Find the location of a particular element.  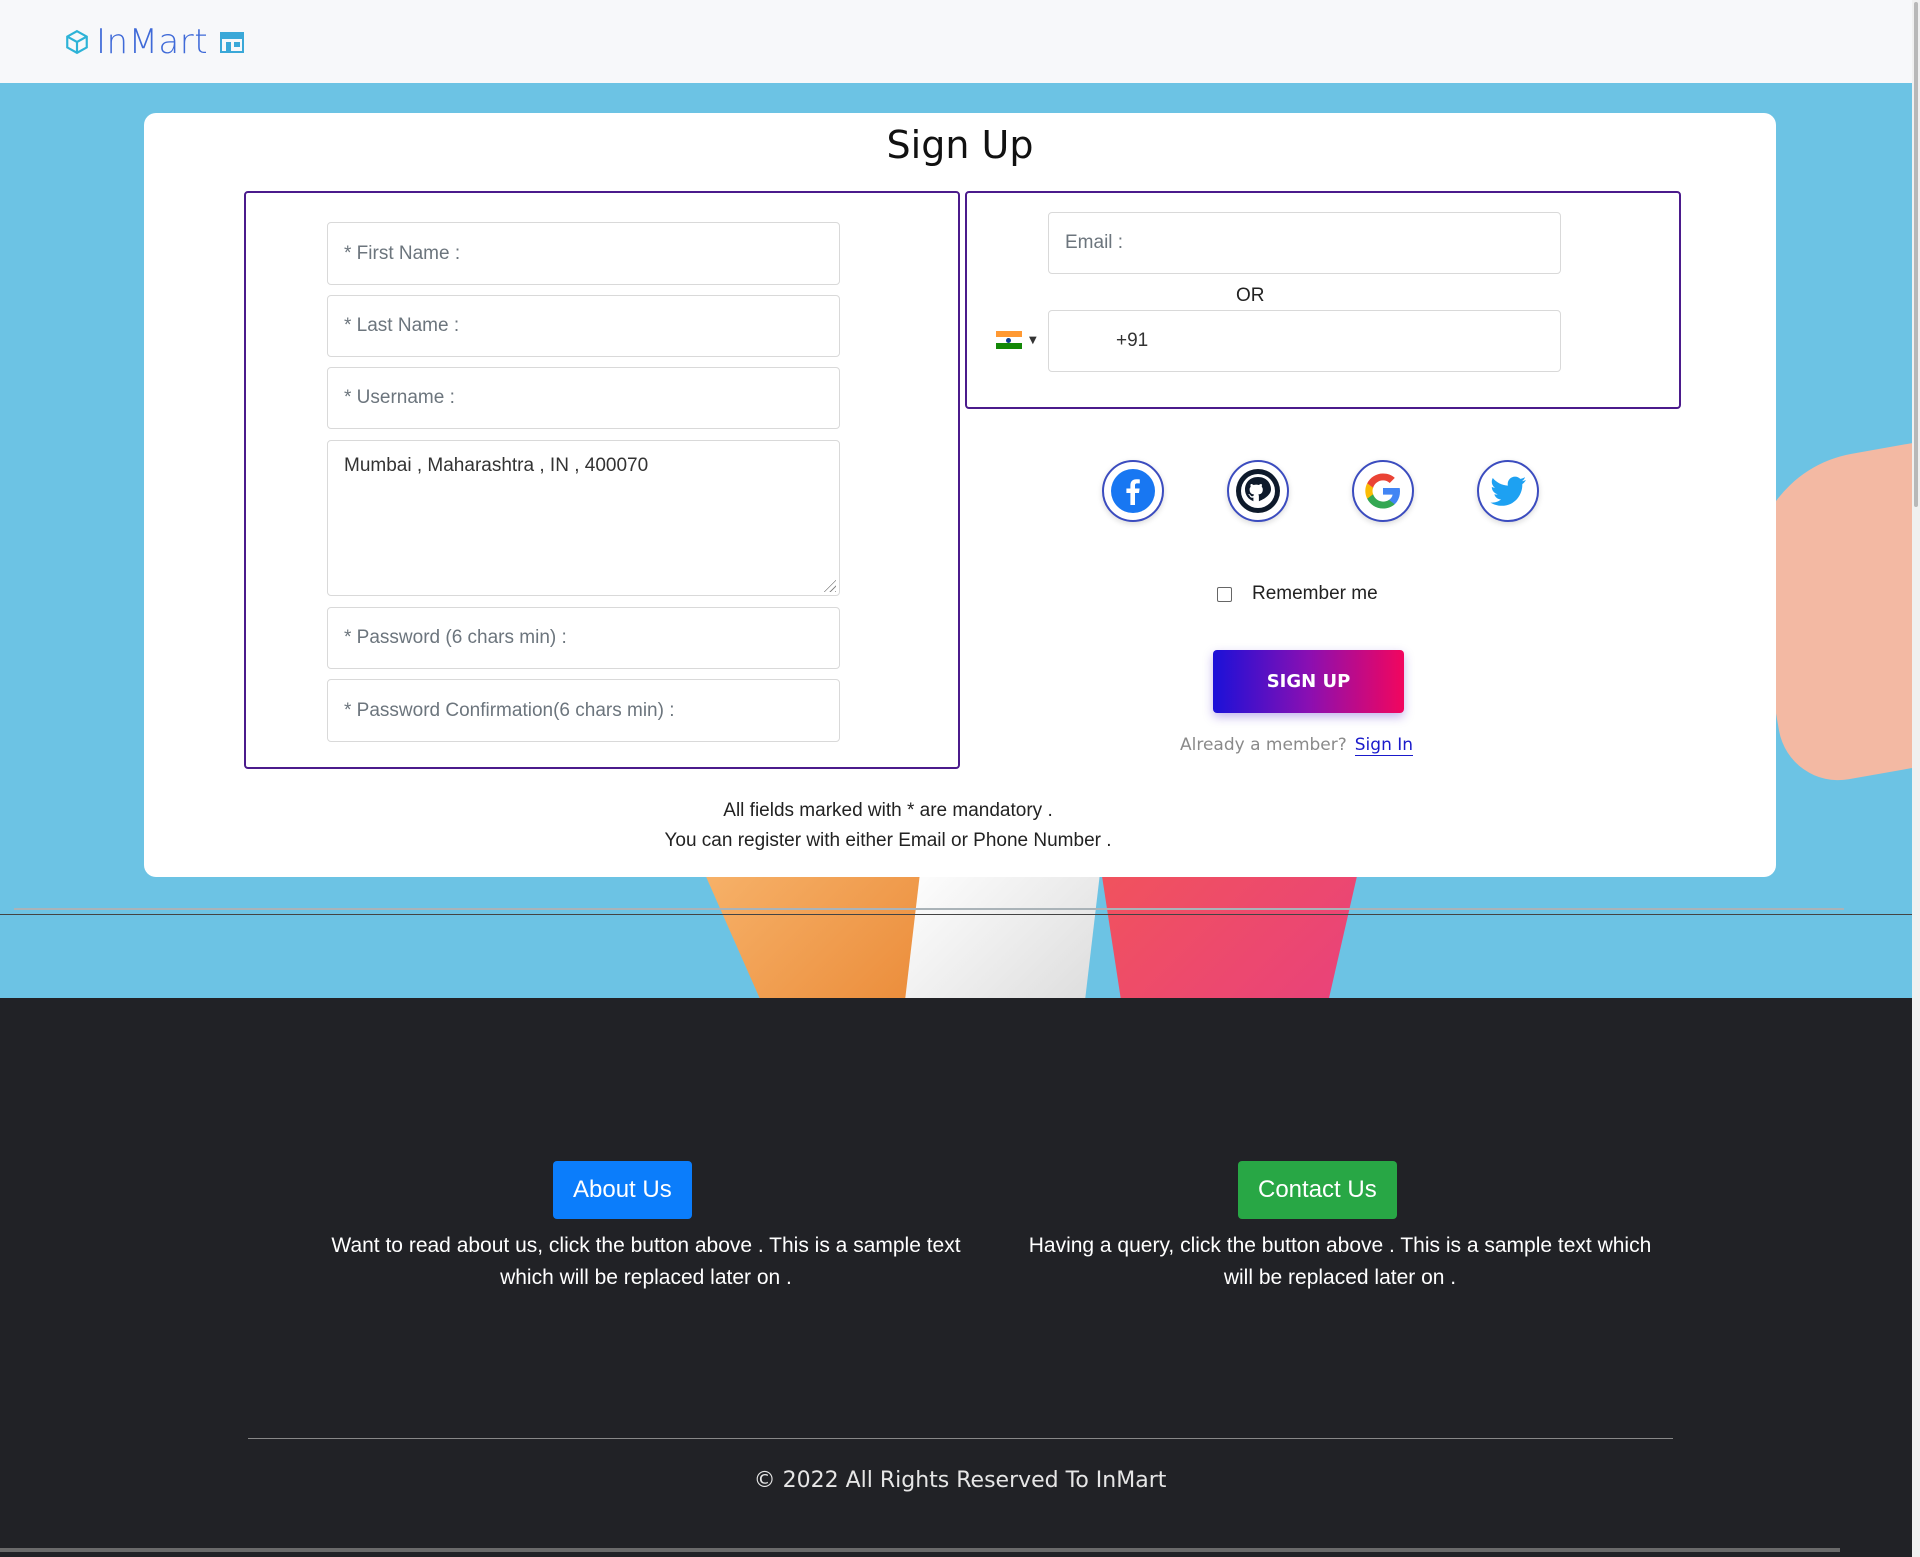

remember-me: Remember me is located at coordinates (1297, 594).